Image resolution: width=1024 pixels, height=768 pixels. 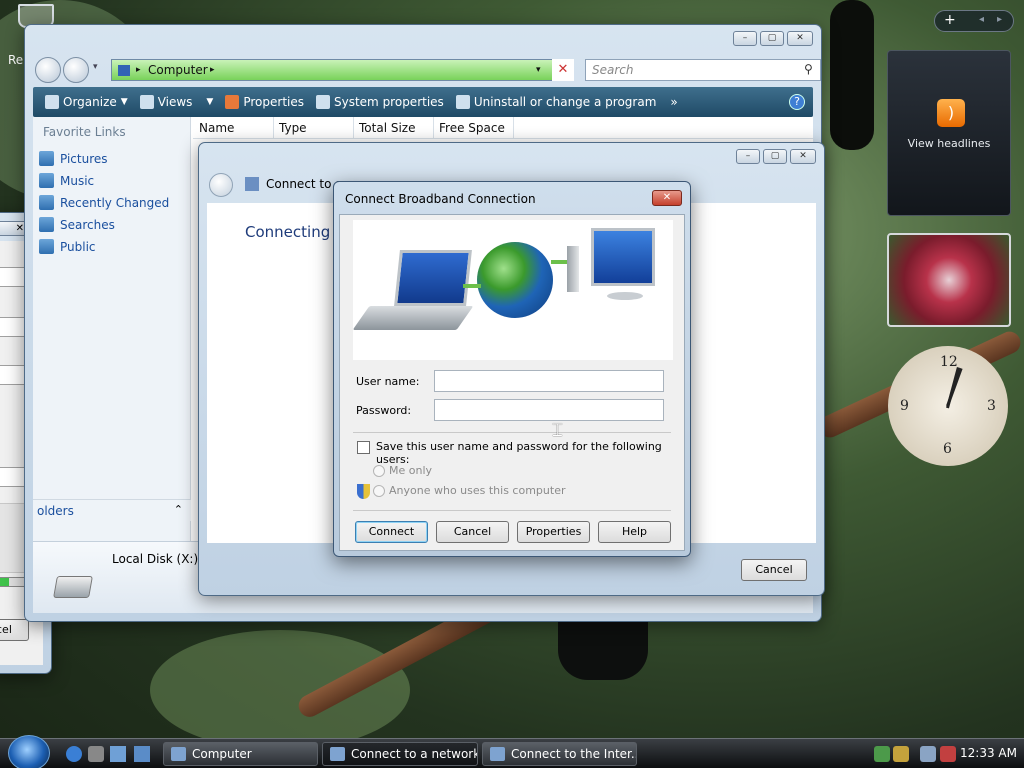 What do you see at coordinates (293, 128) in the screenshot?
I see `column-type: Type` at bounding box center [293, 128].